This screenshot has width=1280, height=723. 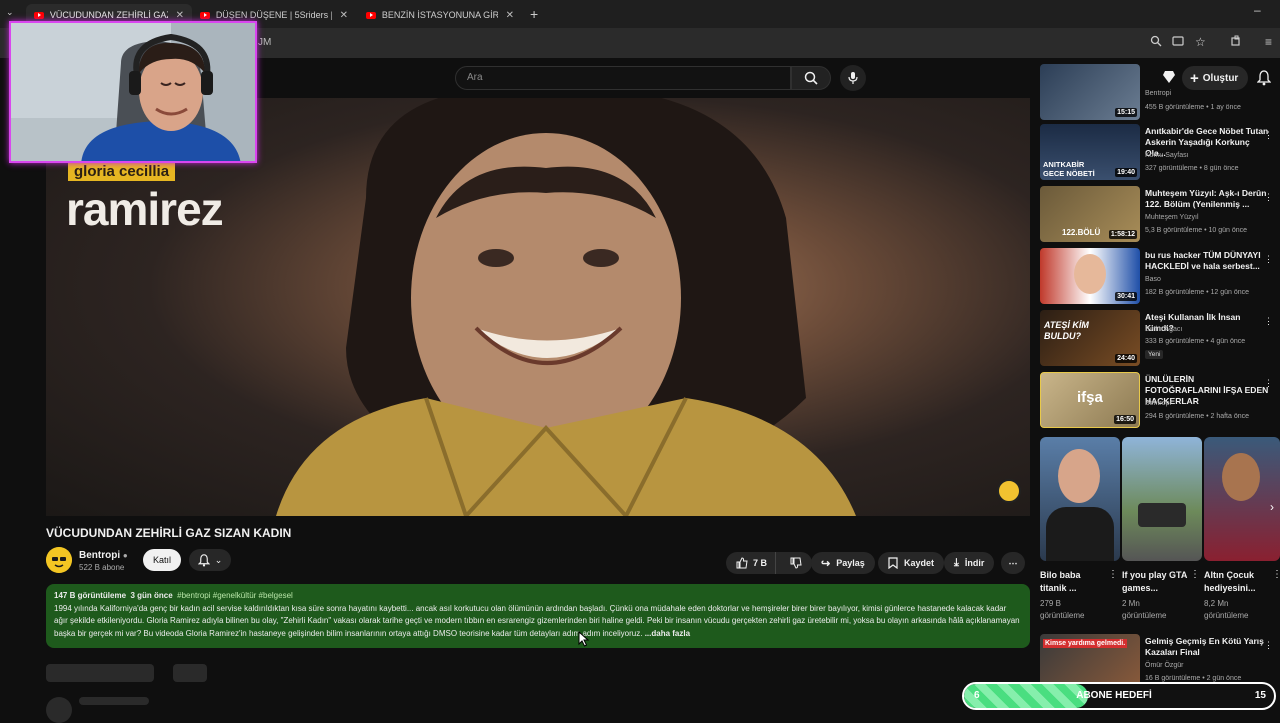 I want to click on new-badge: Yeni, so click(x=1154, y=354).